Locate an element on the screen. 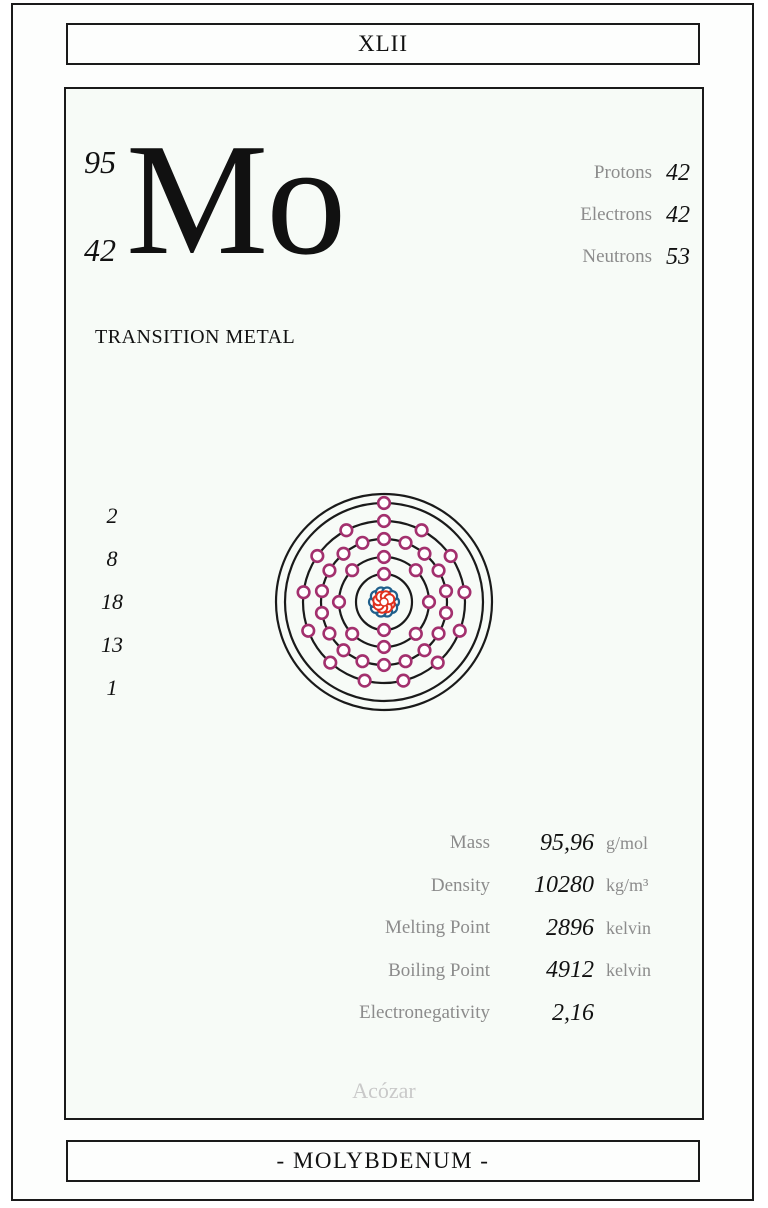 Image resolution: width=768 pixels, height=1208 pixels. property-value: 2896 is located at coordinates (570, 927).